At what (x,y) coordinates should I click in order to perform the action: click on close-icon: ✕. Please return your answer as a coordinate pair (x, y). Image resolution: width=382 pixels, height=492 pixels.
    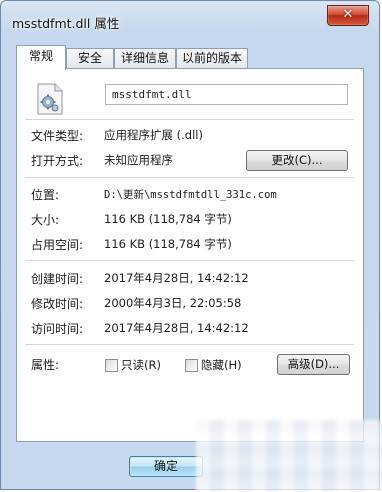
    Looking at the image, I should click on (348, 14).